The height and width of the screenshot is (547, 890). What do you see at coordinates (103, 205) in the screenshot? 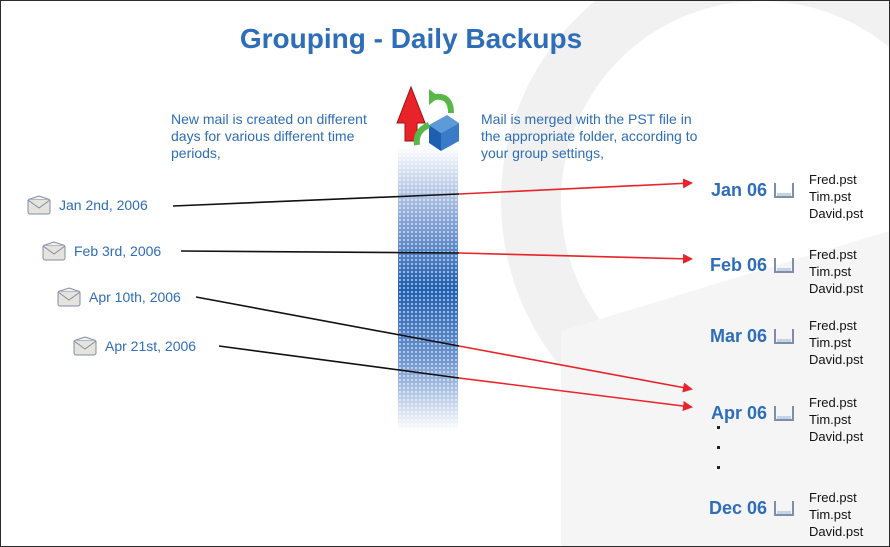
I see `mail-date: Jan 2nd, 2006` at bounding box center [103, 205].